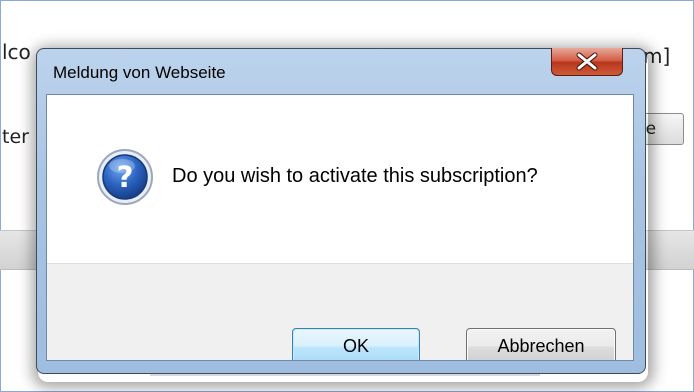 The height and width of the screenshot is (392, 694). Describe the element at coordinates (15, 137) in the screenshot. I see `background-text-fragment-2: ter` at that location.